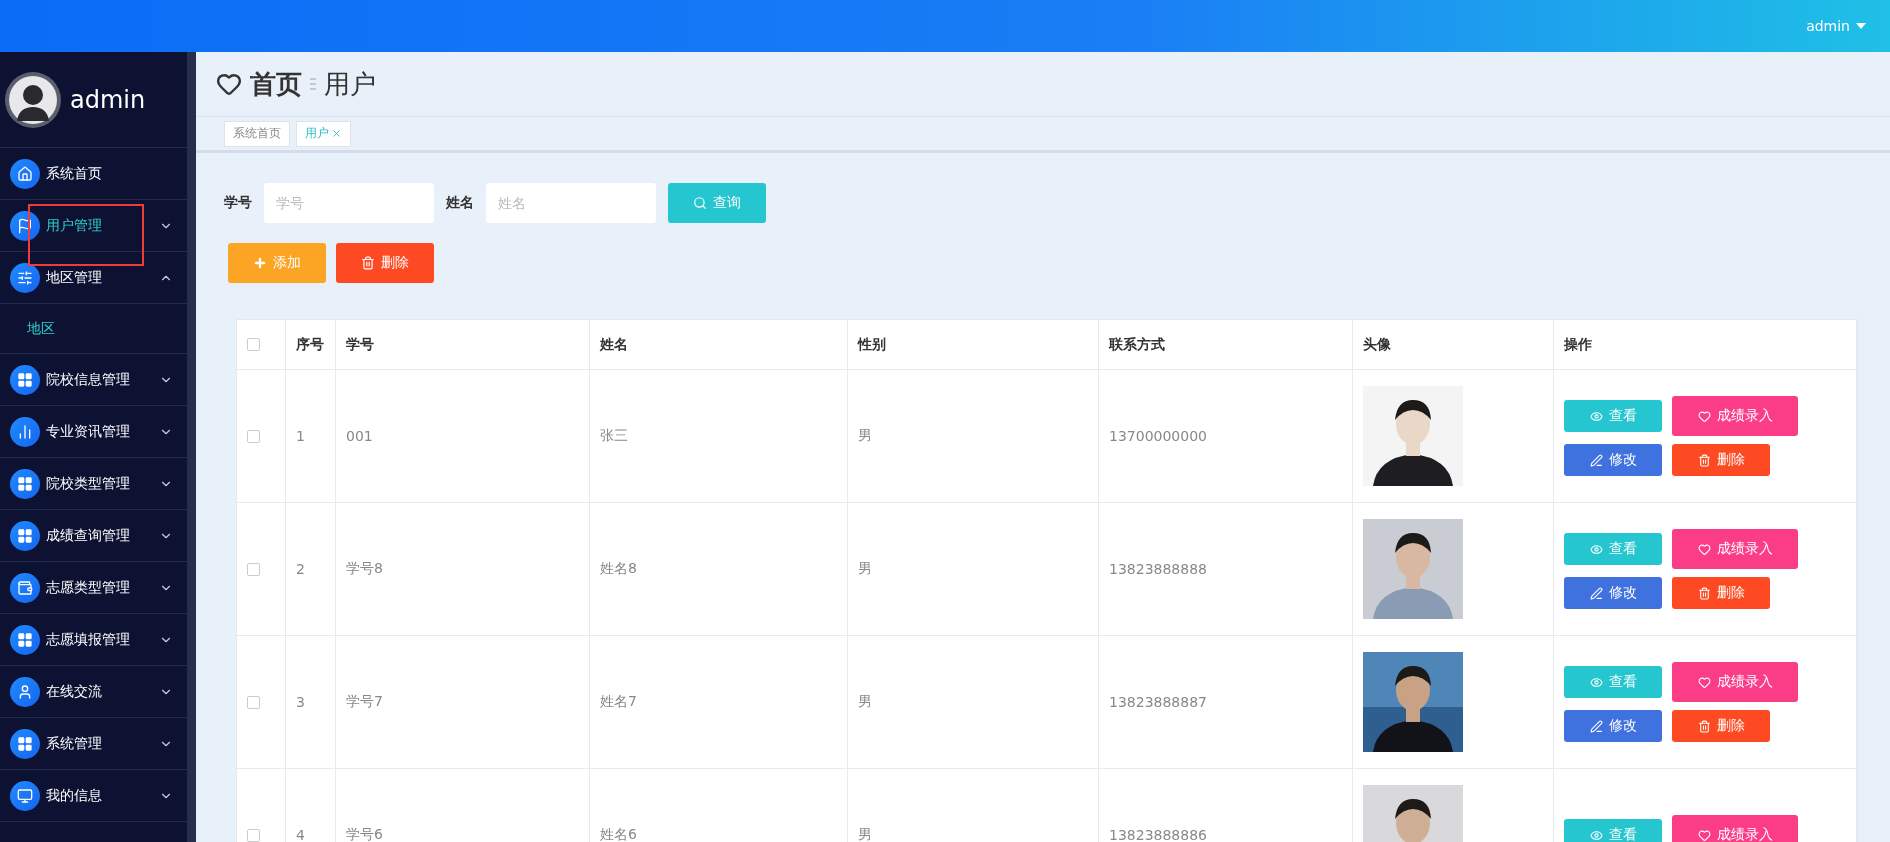  What do you see at coordinates (618, 569) in the screenshot?
I see `table-cell: 姓名8` at bounding box center [618, 569].